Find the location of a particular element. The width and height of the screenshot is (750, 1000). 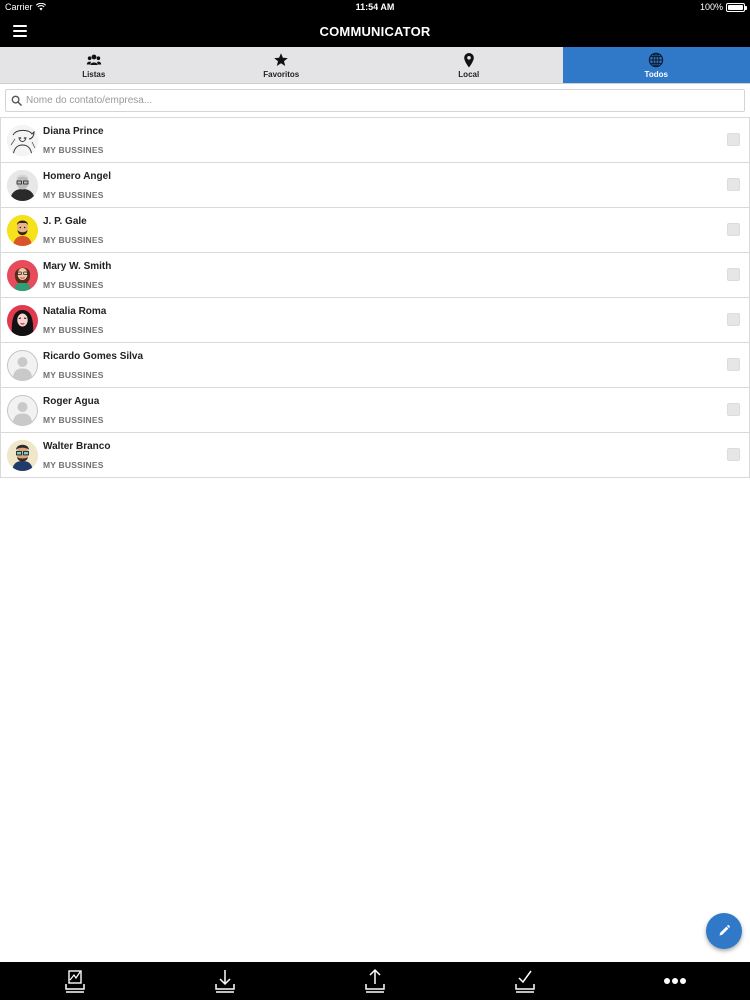

contact-name: Mary W. Smith is located at coordinates (77, 266).